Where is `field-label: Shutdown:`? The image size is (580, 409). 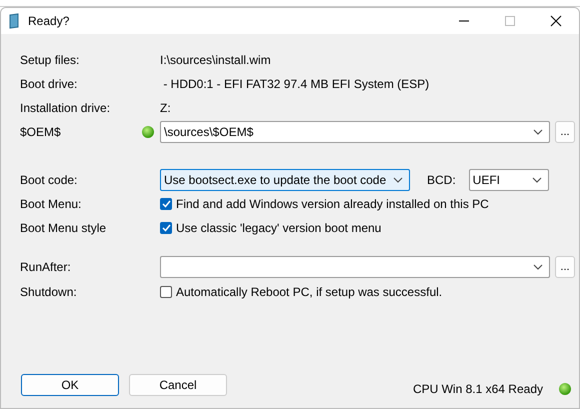 field-label: Shutdown: is located at coordinates (49, 292).